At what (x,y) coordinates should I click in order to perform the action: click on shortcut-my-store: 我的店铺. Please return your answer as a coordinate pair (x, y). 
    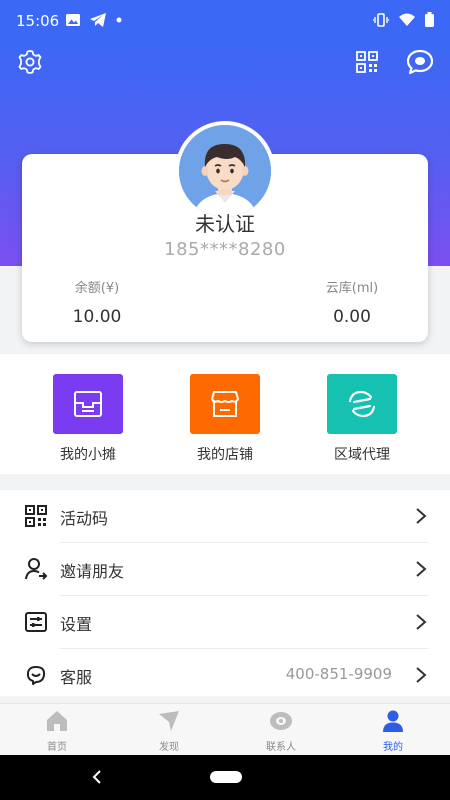
    Looking at the image, I should click on (225, 419).